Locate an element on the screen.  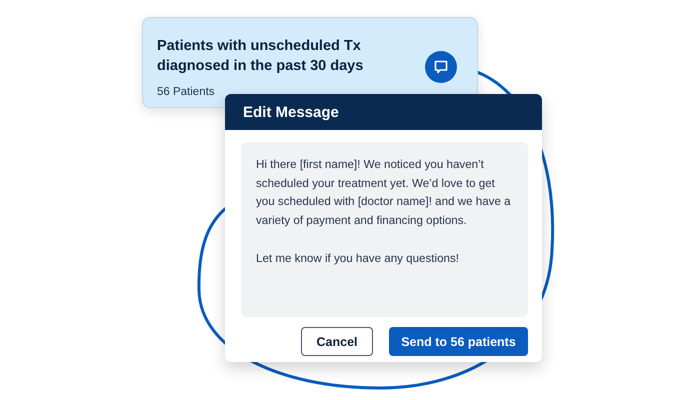
dialog-title: Edit Message is located at coordinates (291, 112).